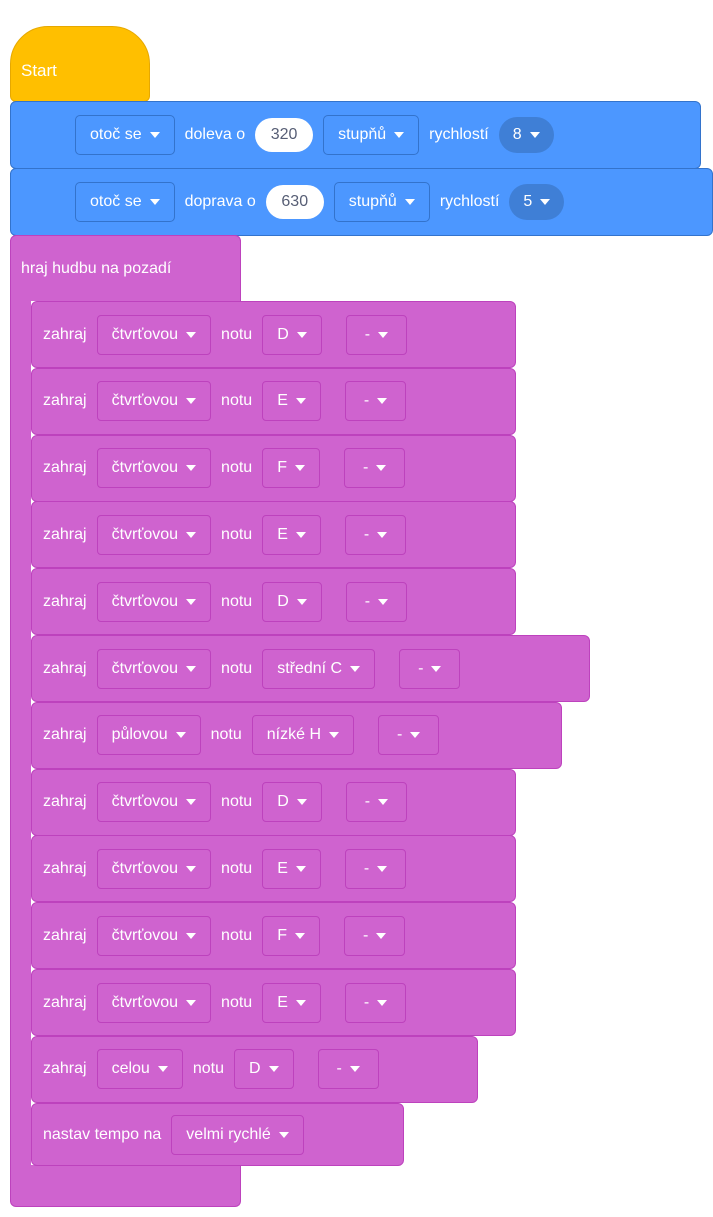 This screenshot has width=713, height=1217. I want to click on note-value: nízké H, so click(294, 735).